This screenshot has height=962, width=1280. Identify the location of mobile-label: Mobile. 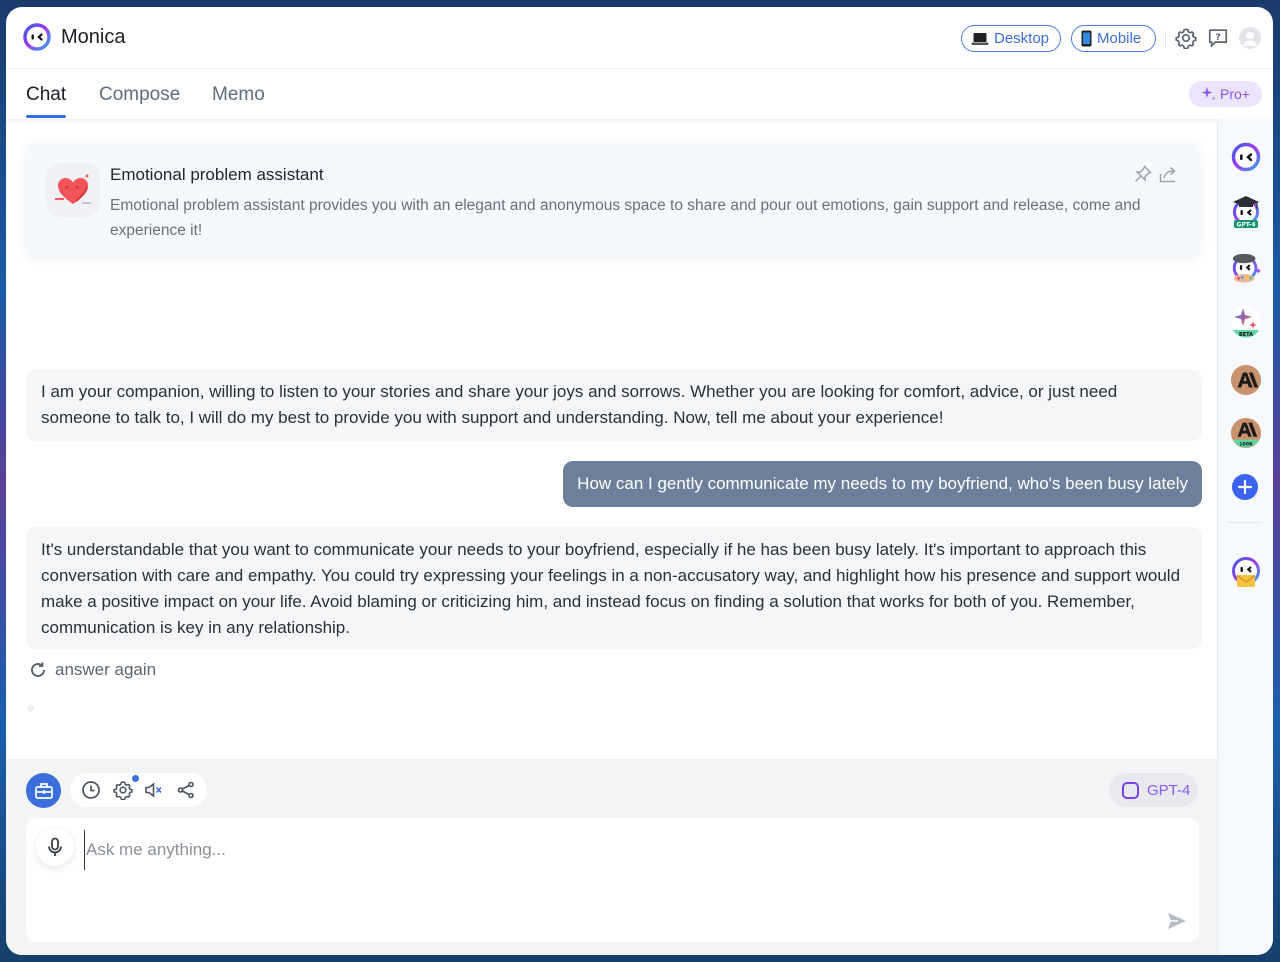
(1119, 38).